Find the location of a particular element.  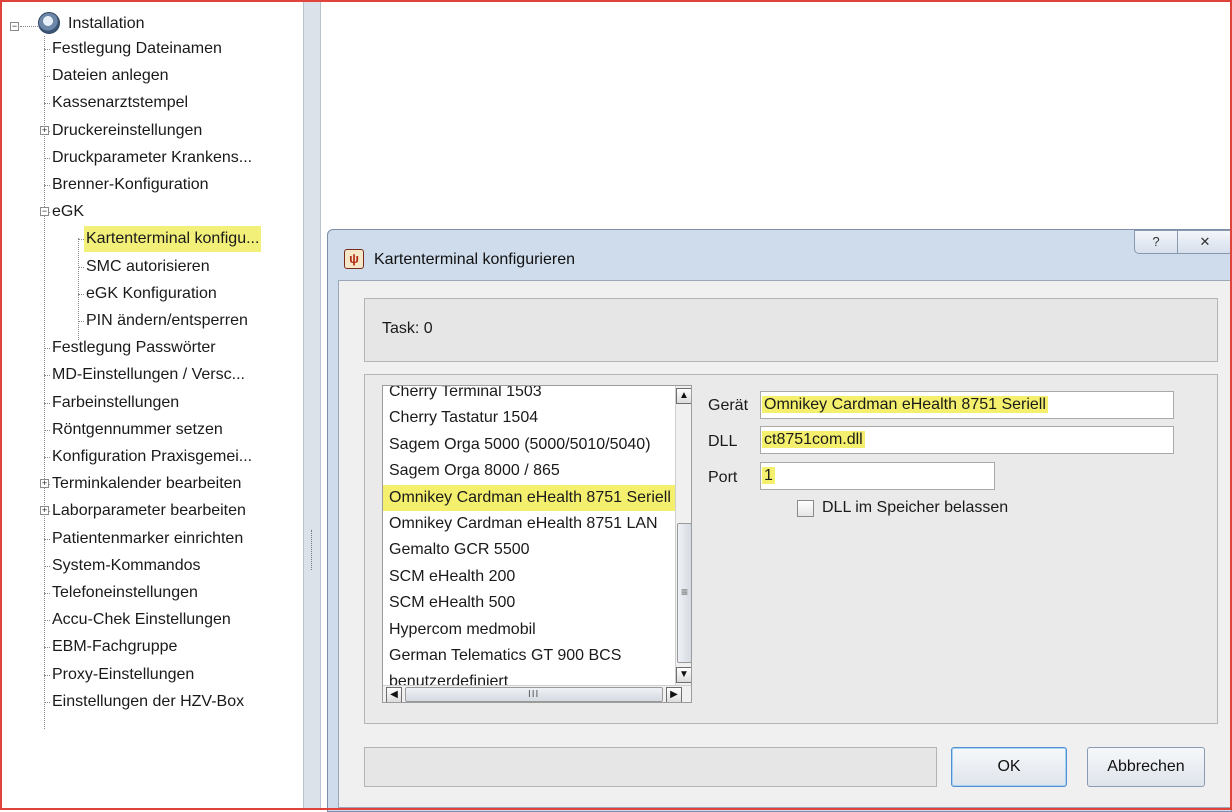

list-item: Omnikey Cardman eHealth 8751 LAN is located at coordinates (529, 524).